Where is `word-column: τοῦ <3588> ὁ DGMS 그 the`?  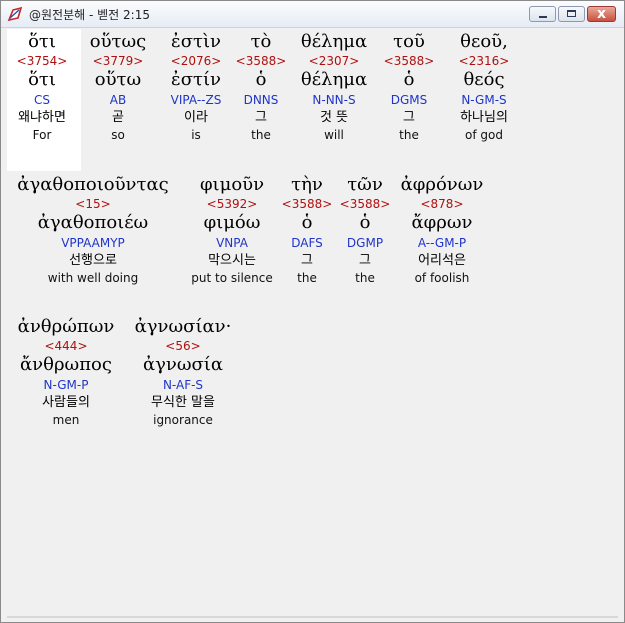
word-column: τοῦ <3588> ὁ DGMS 그 the is located at coordinates (409, 87).